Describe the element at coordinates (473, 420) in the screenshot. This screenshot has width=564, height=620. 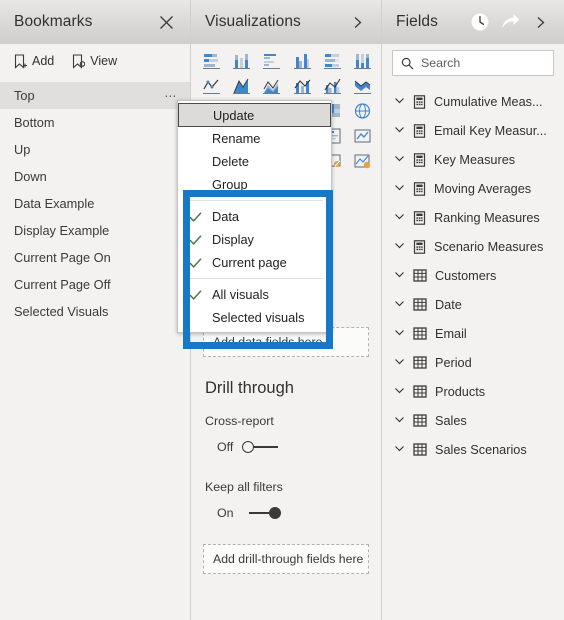
I see `field-item-sales: Sales` at that location.